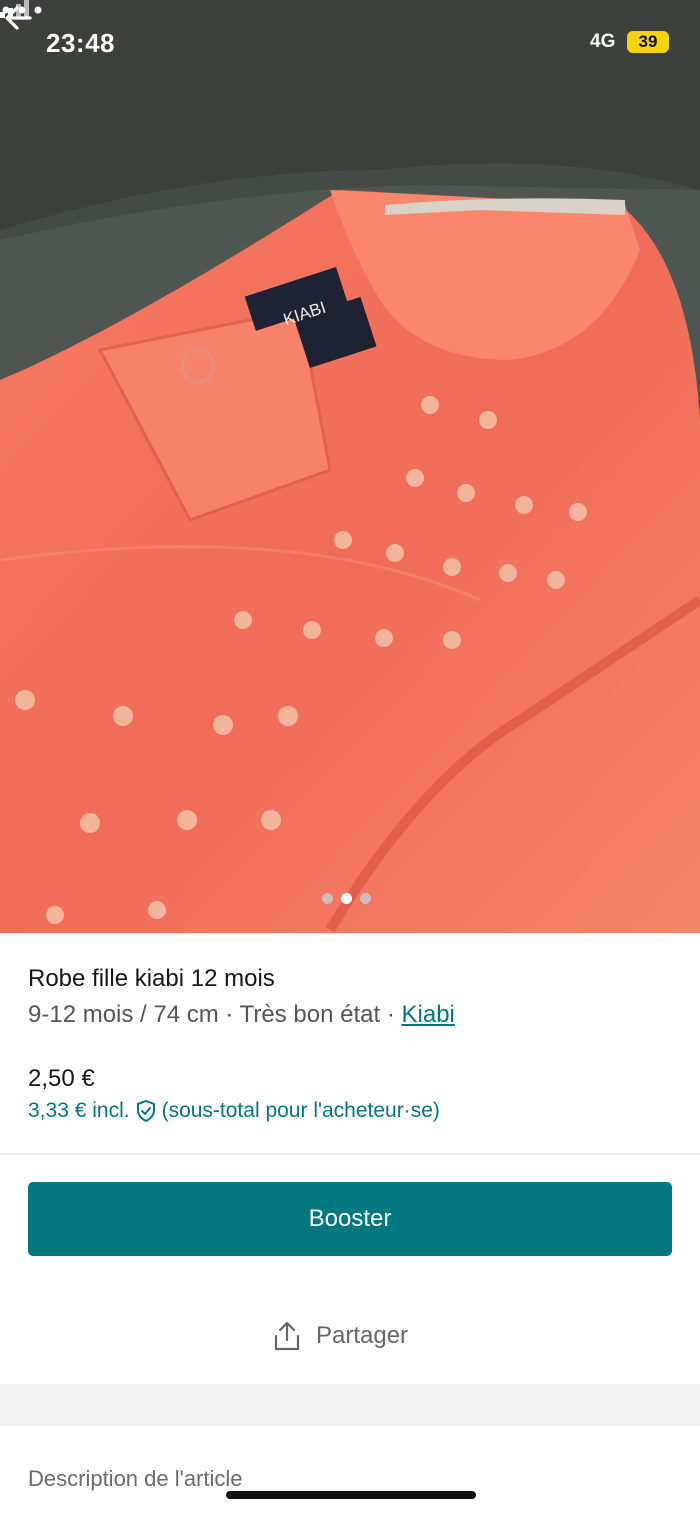 The image size is (700, 1514). What do you see at coordinates (79, 1110) in the screenshot?
I see `buyer-price-value: 3,33 € incl.` at bounding box center [79, 1110].